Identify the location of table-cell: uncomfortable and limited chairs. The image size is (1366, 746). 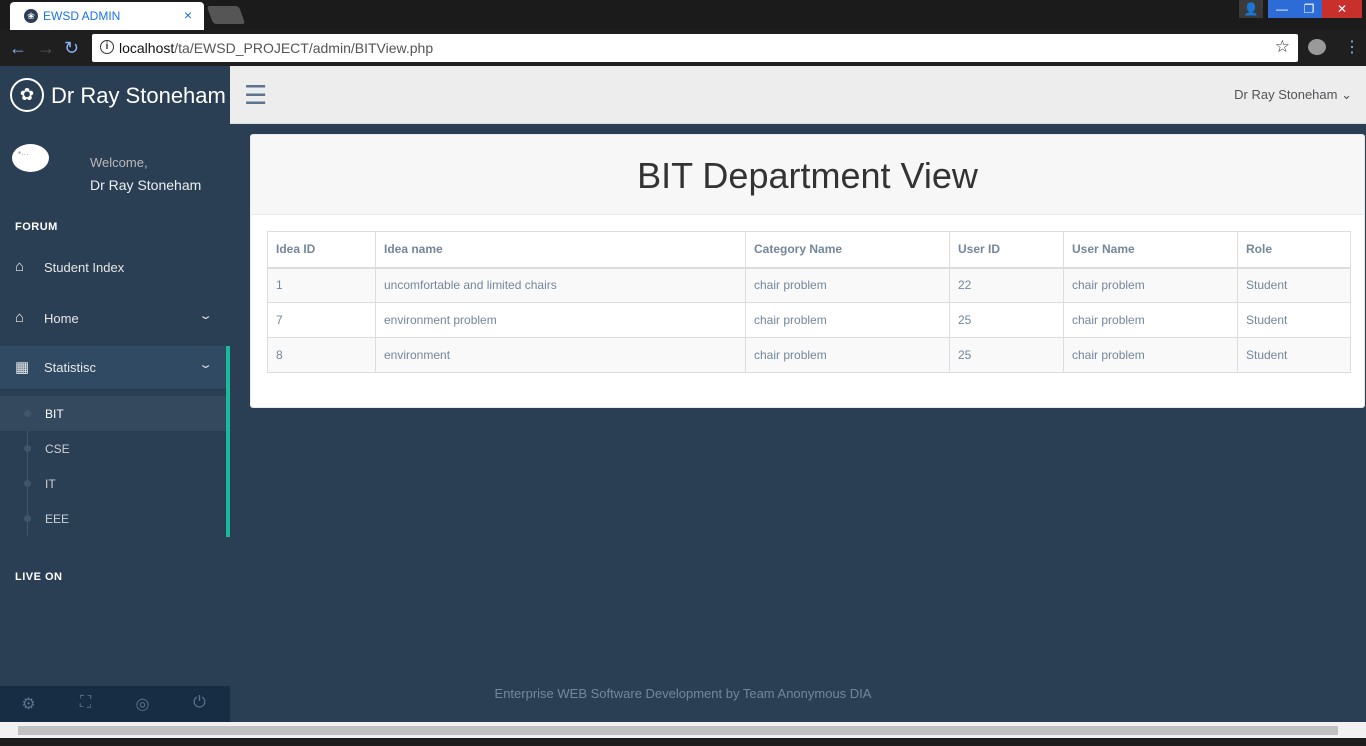
(560, 285).